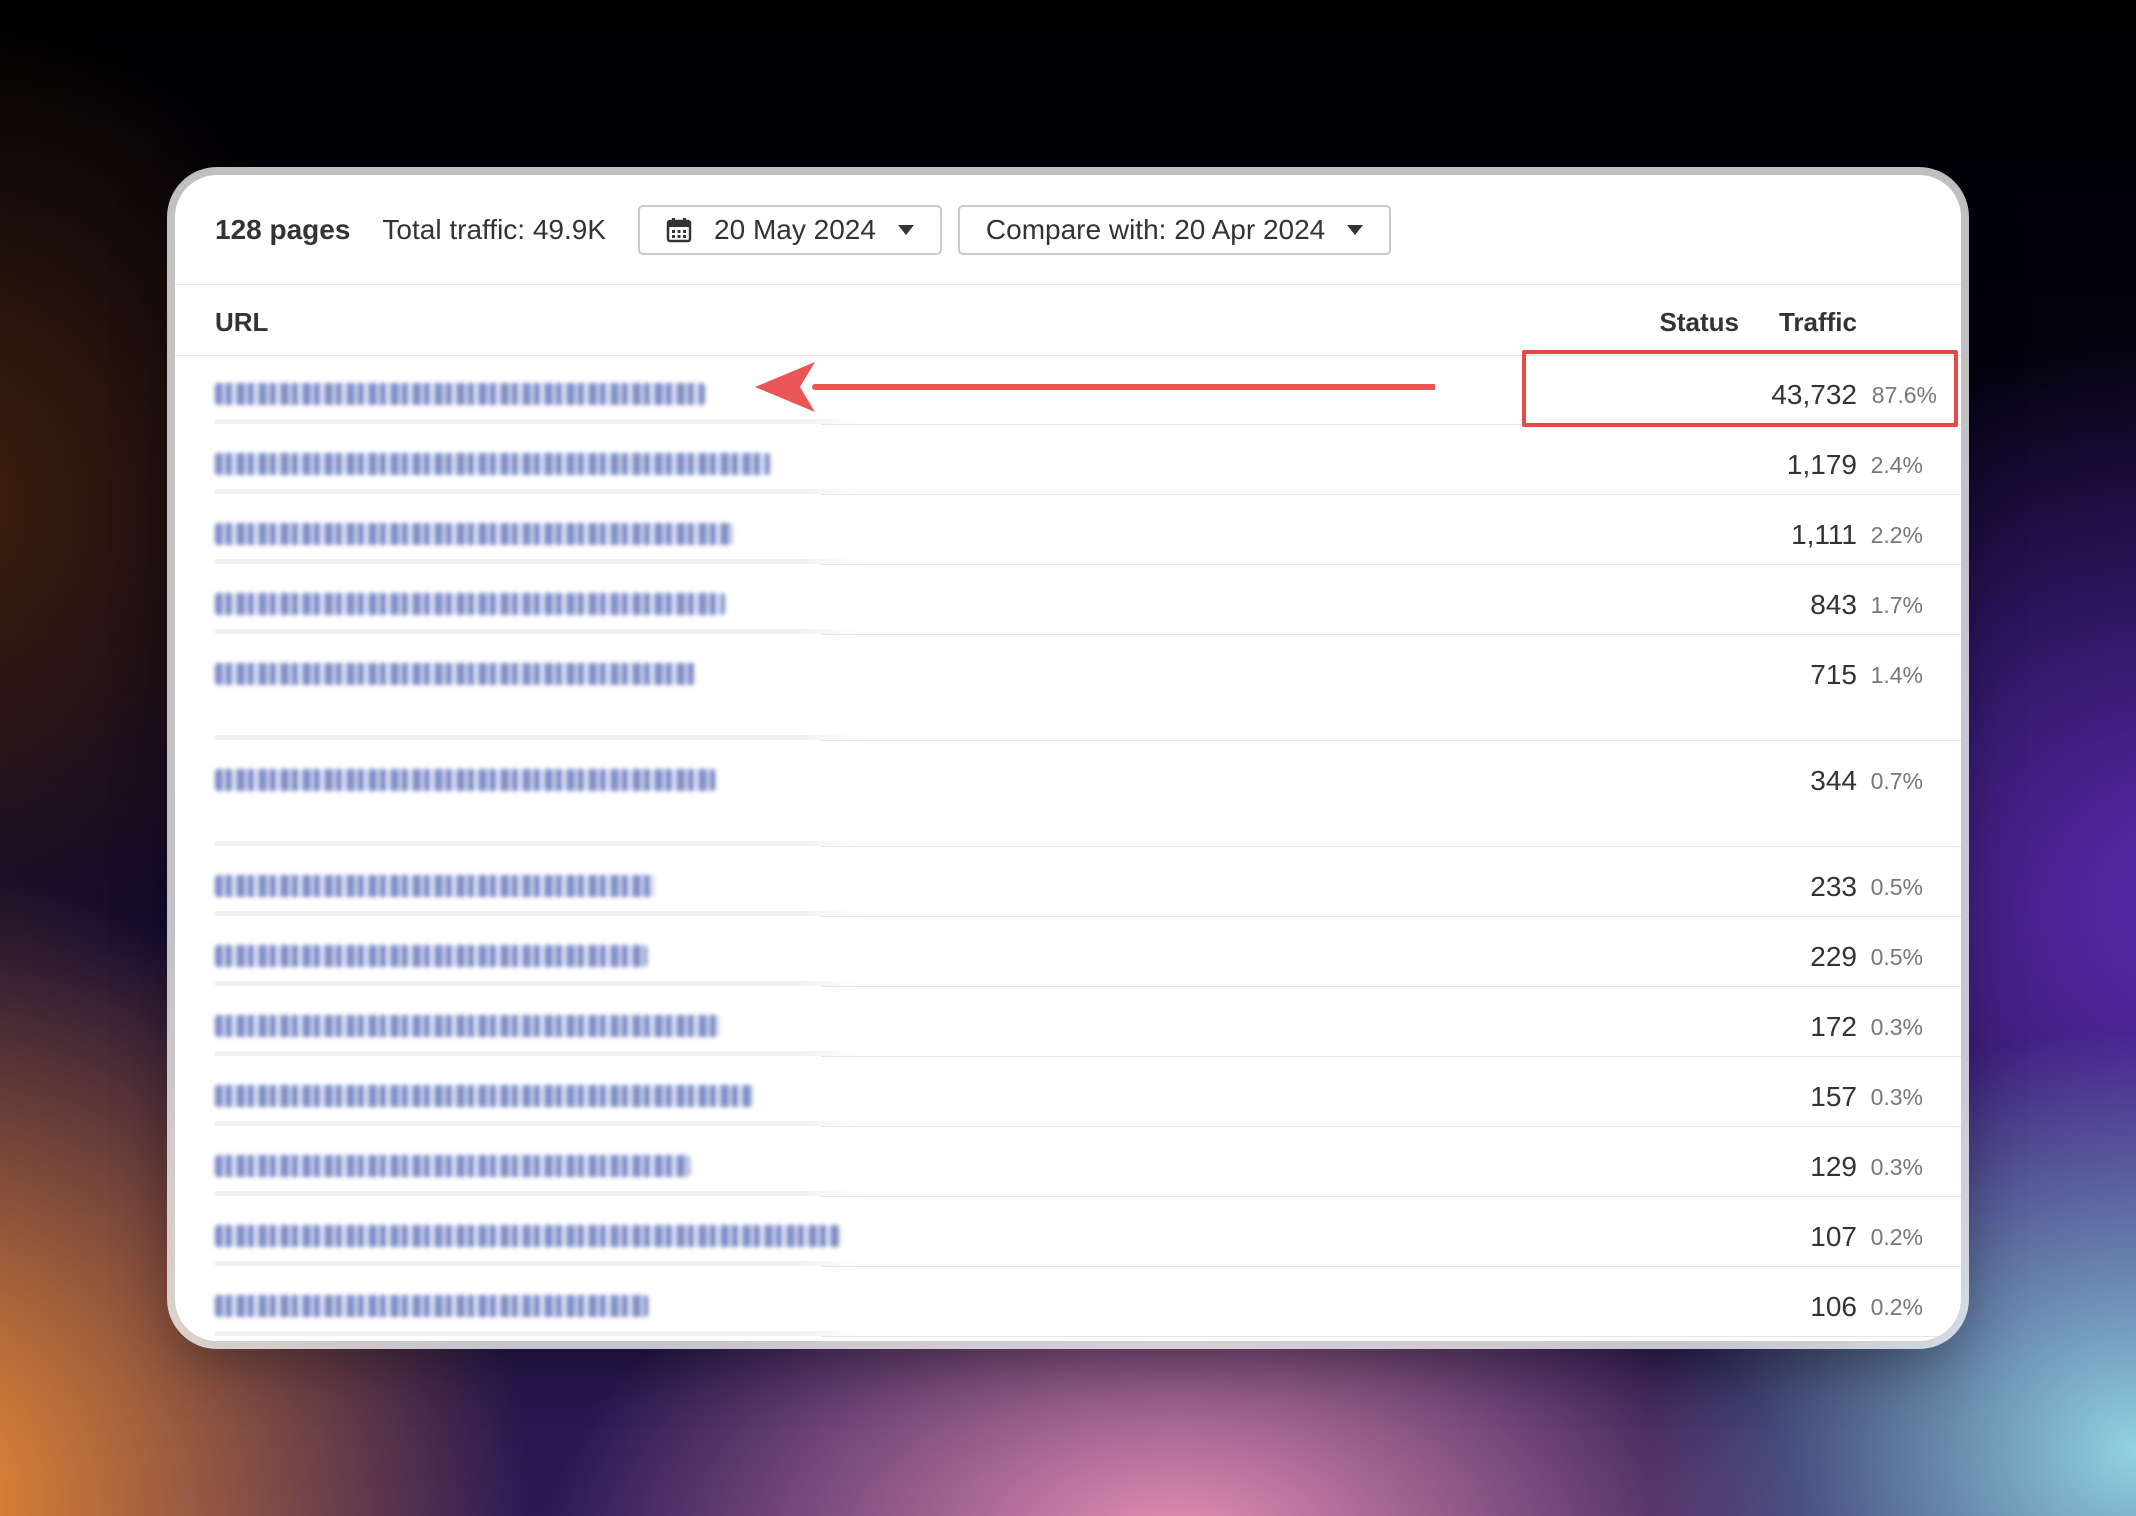  Describe the element at coordinates (1824, 534) in the screenshot. I see `traffic-value: 1,111` at that location.